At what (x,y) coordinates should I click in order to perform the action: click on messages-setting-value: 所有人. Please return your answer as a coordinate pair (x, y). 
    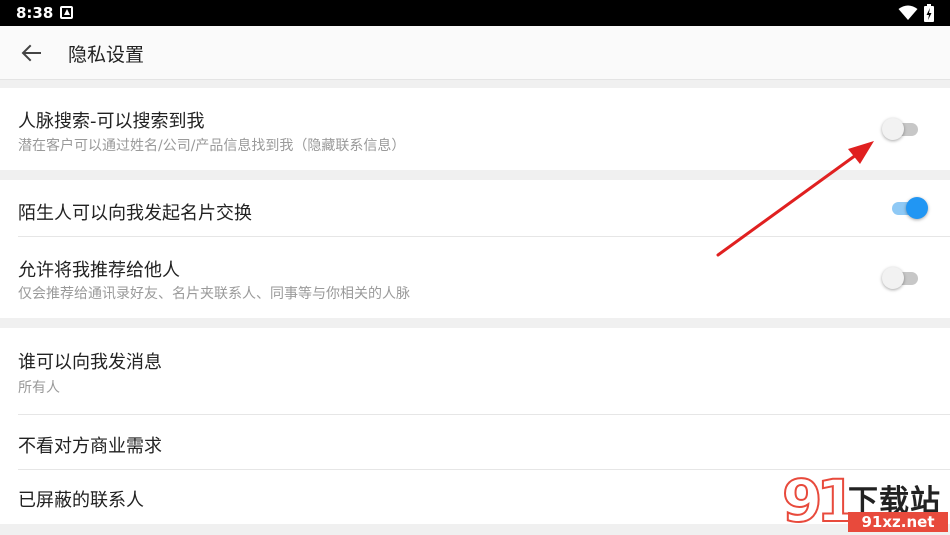
    Looking at the image, I should click on (39, 388).